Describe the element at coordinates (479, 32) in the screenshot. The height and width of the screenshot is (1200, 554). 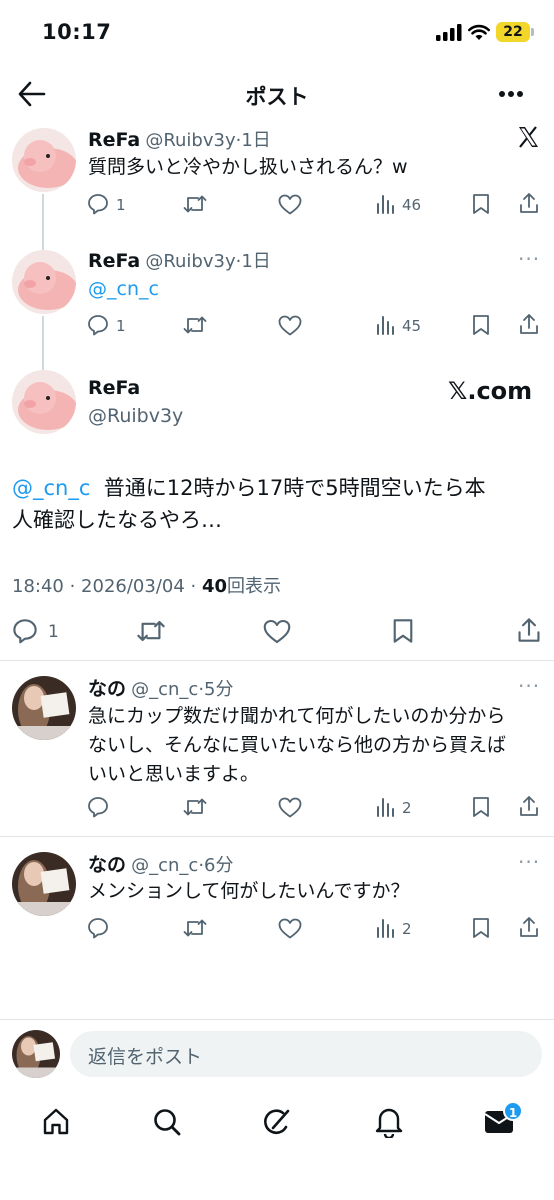
I see `wifi-icon` at that location.